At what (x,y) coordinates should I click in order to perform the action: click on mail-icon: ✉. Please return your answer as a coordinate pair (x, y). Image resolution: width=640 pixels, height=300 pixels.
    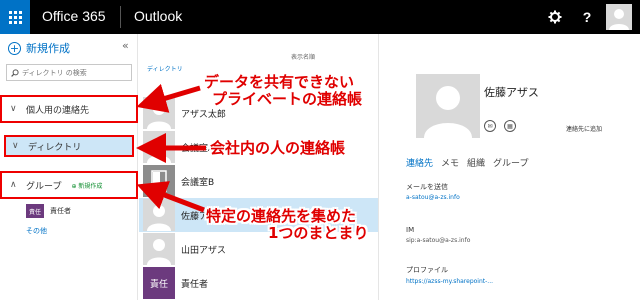
    Looking at the image, I should click on (490, 126).